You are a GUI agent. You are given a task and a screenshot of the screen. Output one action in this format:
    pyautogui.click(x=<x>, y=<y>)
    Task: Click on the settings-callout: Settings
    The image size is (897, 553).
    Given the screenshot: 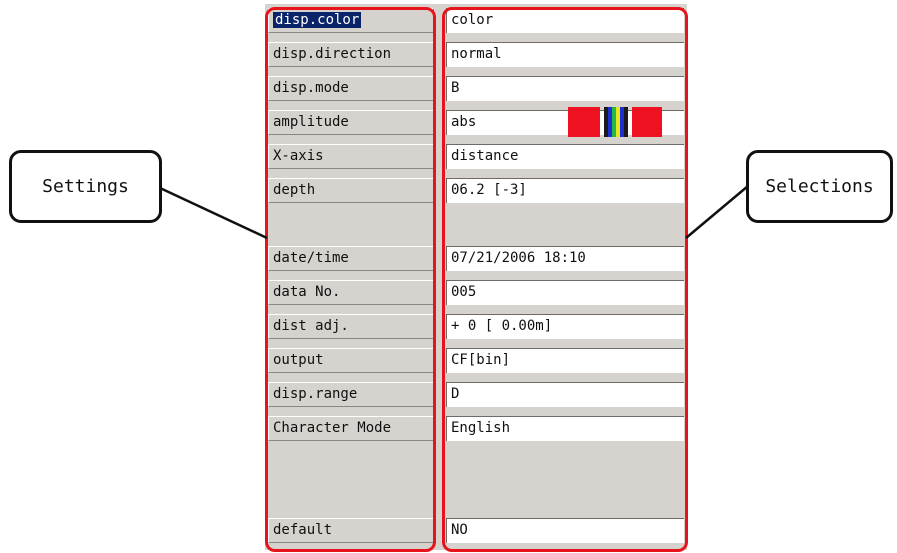 What is the action you would take?
    pyautogui.click(x=85, y=186)
    